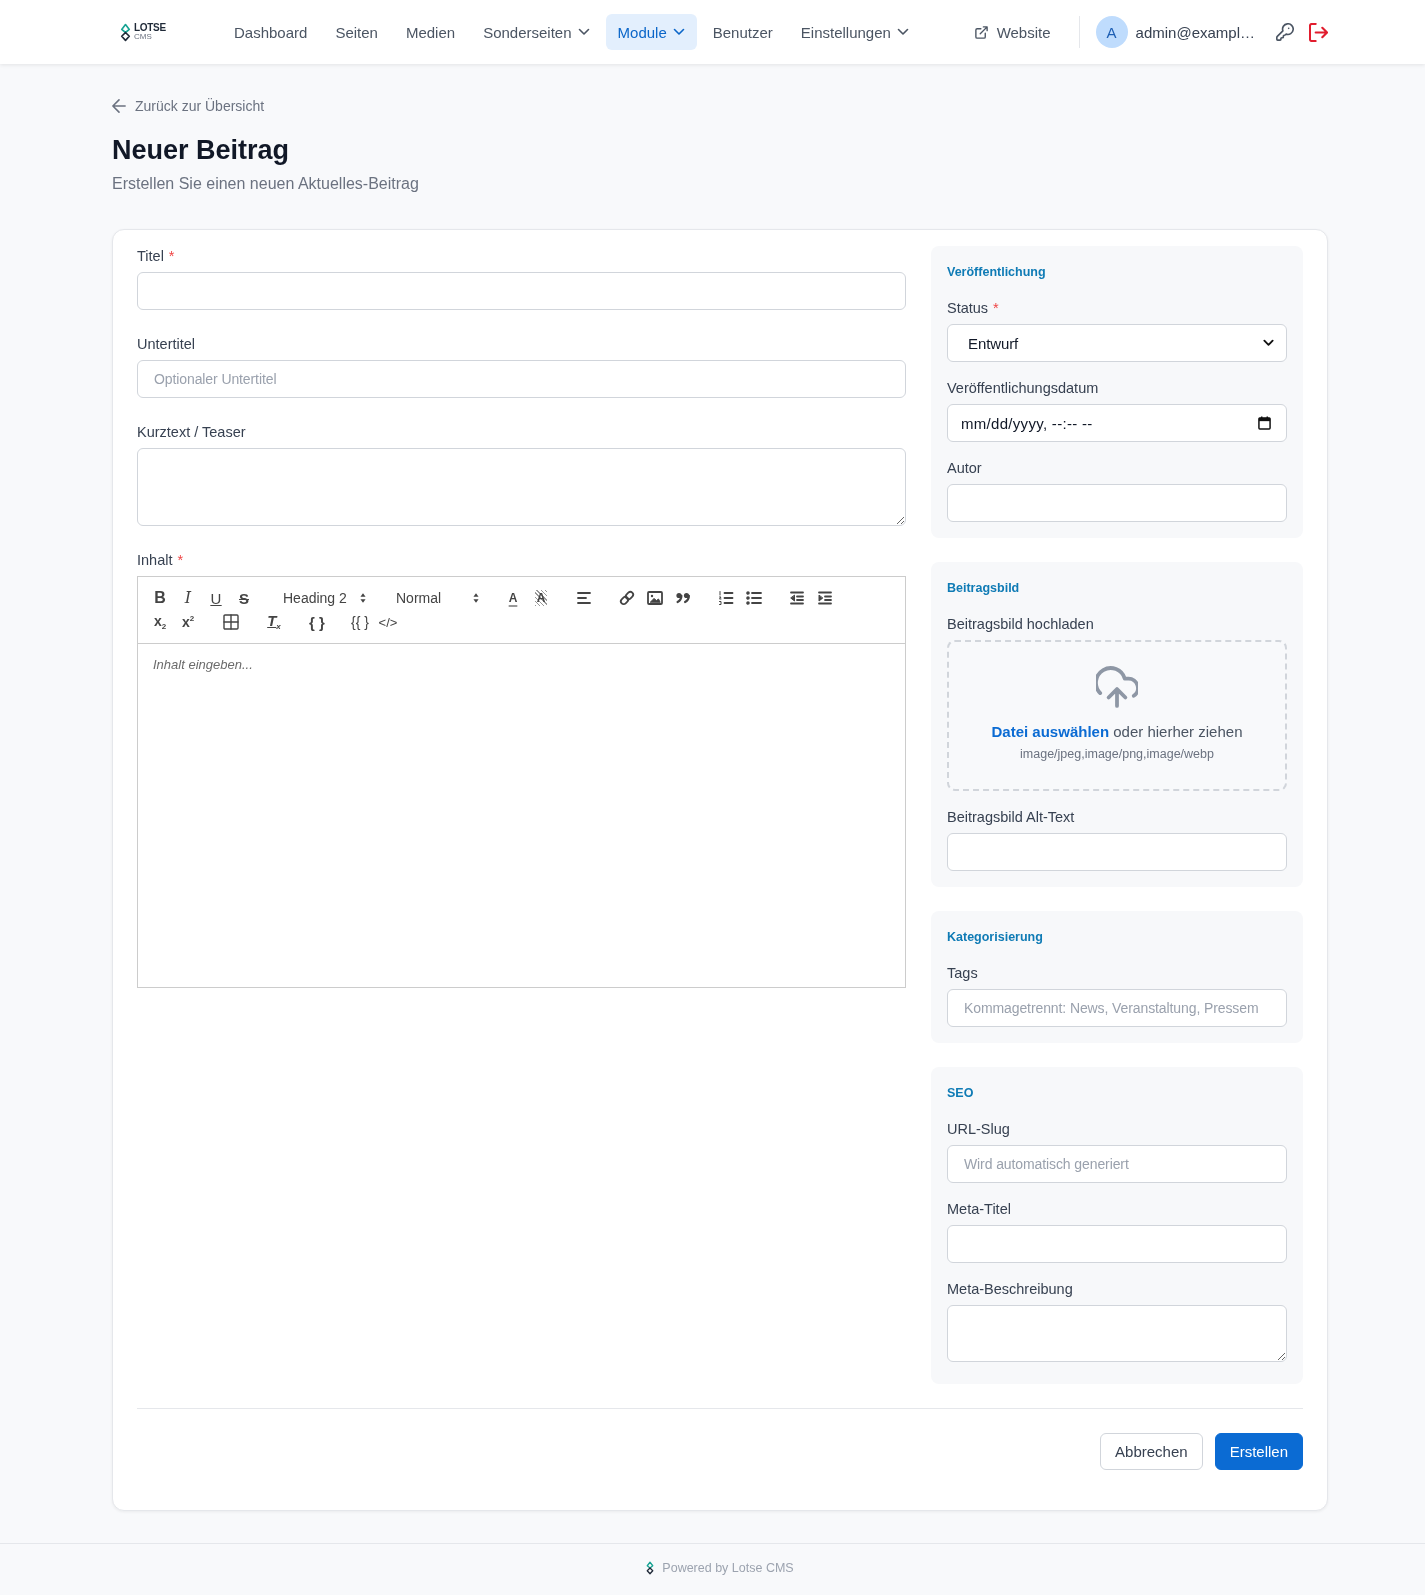 The image size is (1425, 1595). What do you see at coordinates (1117, 687) in the screenshot?
I see `cloud-upload-icon` at bounding box center [1117, 687].